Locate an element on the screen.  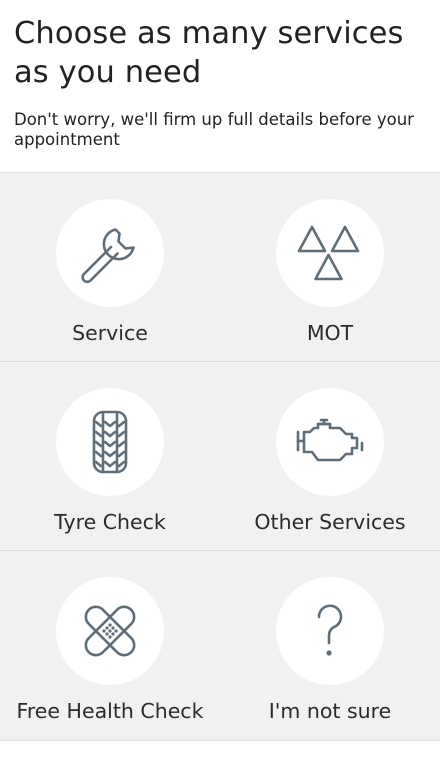
wrench-icon is located at coordinates (108, 256).